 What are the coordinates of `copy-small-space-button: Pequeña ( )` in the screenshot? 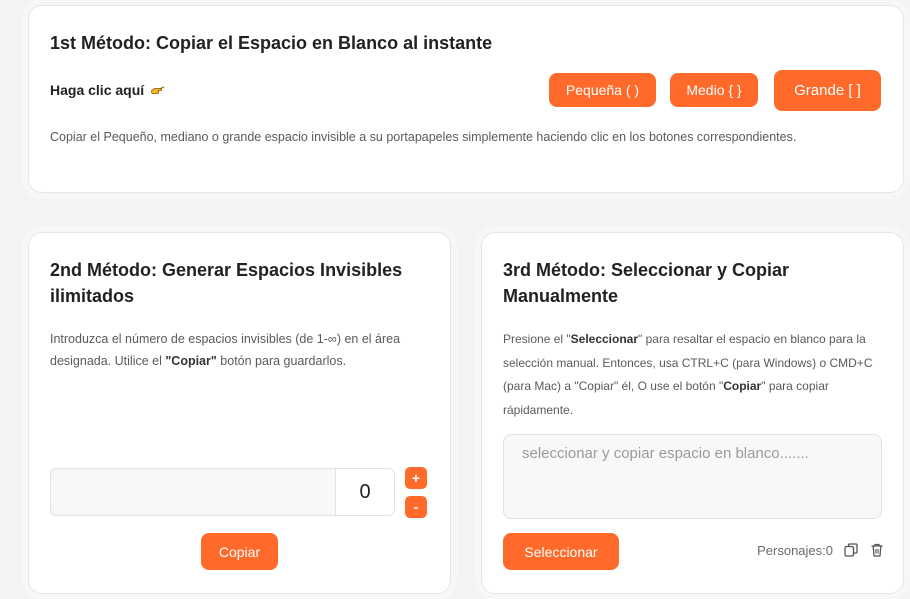 It's located at (602, 90).